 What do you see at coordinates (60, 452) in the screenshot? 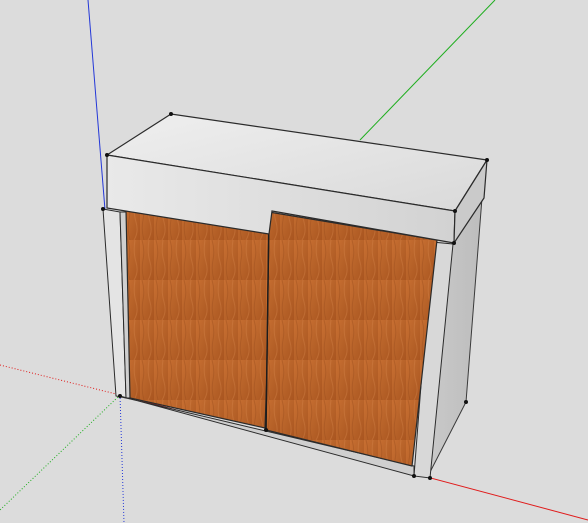
I see `green-axis-dotted` at bounding box center [60, 452].